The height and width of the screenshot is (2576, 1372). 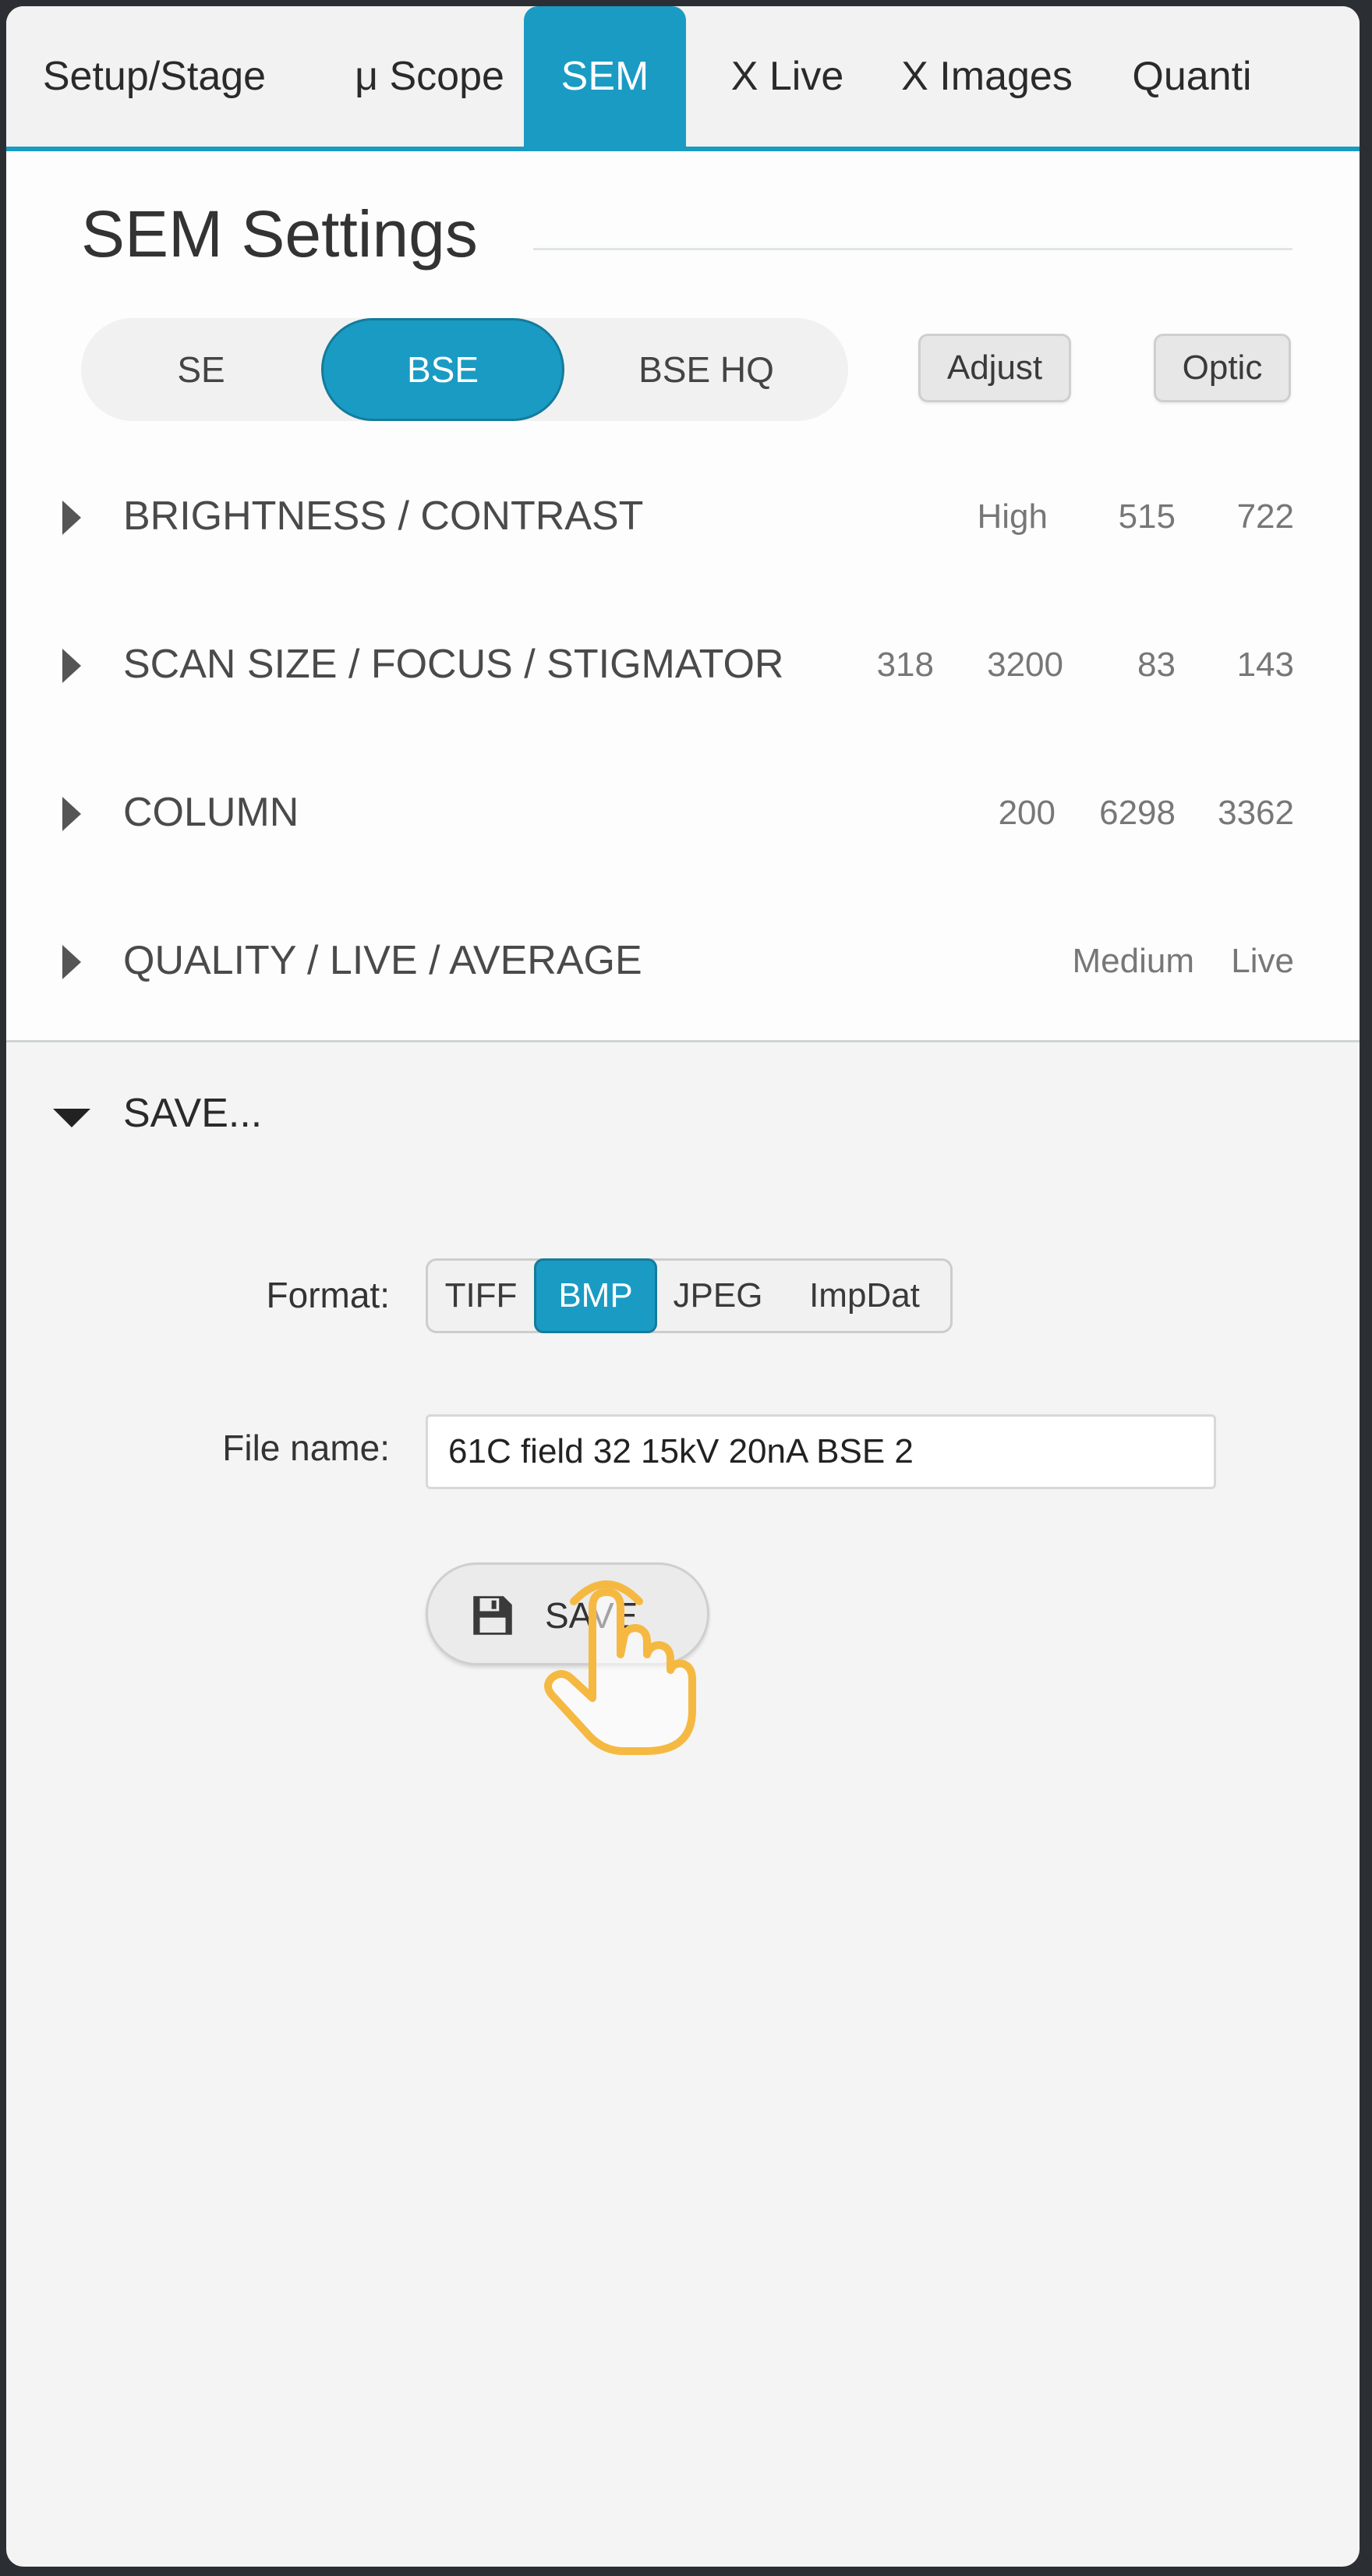 I want to click on floppy-disk-icon, so click(x=492, y=1615).